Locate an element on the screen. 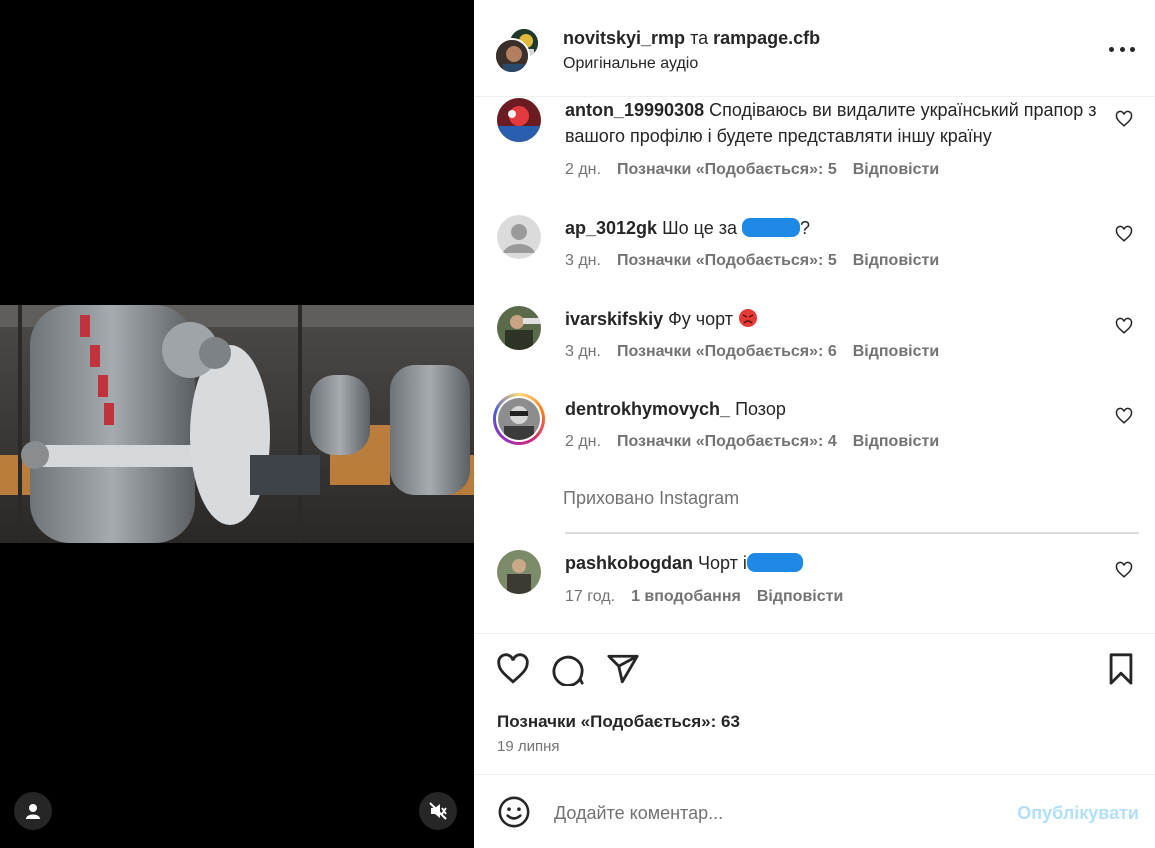 This screenshot has height=848, width=1155. video-frame is located at coordinates (237, 424).